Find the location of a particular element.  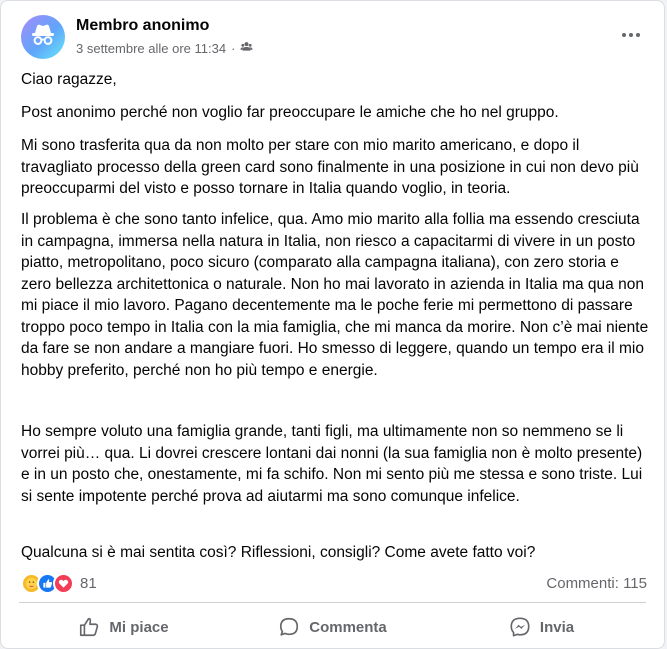

avatar is located at coordinates (43, 37).